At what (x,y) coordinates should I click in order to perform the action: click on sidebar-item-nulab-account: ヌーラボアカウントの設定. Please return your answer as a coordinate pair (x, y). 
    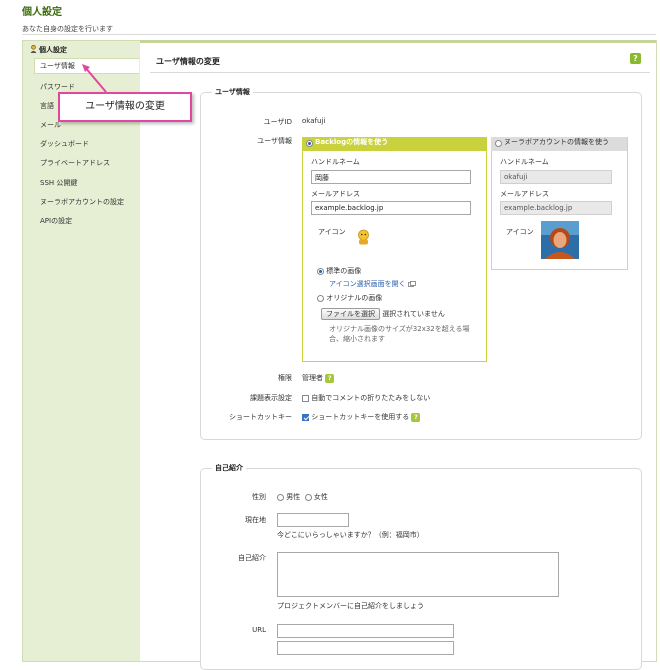
    Looking at the image, I should click on (82, 202).